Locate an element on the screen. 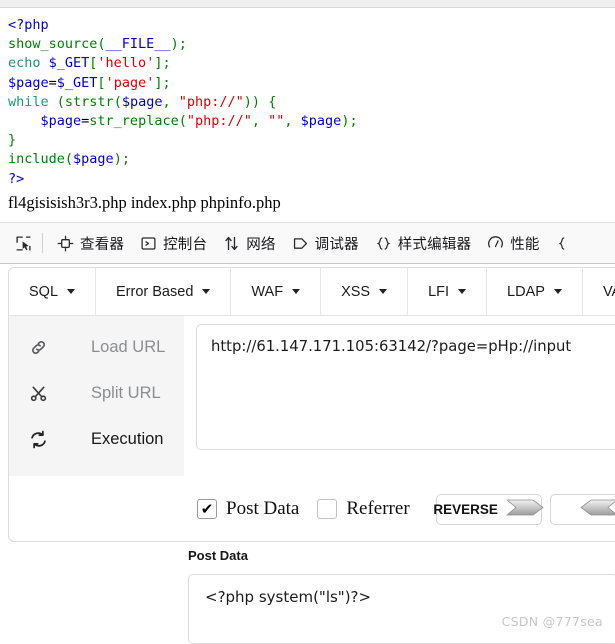 This screenshot has height=644, width=615. post-data-value: <?php system("ls")?> is located at coordinates (288, 597).